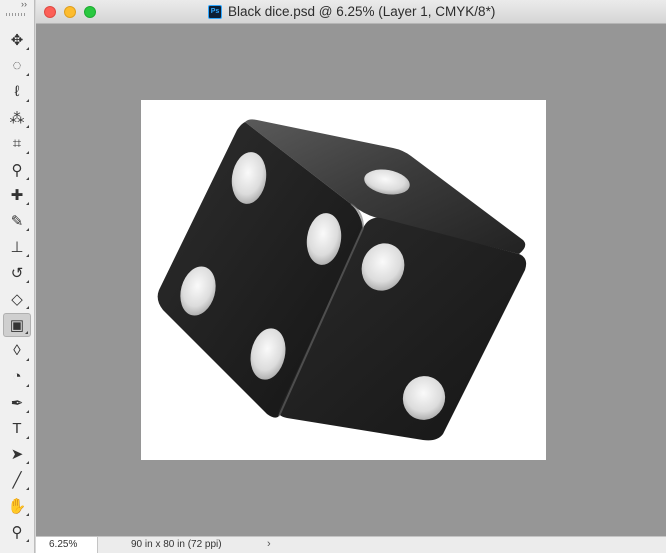  Describe the element at coordinates (351, 544) in the screenshot. I see `status-bar: 6.25% 90 in x 80 in (72 ppi) ›` at that location.